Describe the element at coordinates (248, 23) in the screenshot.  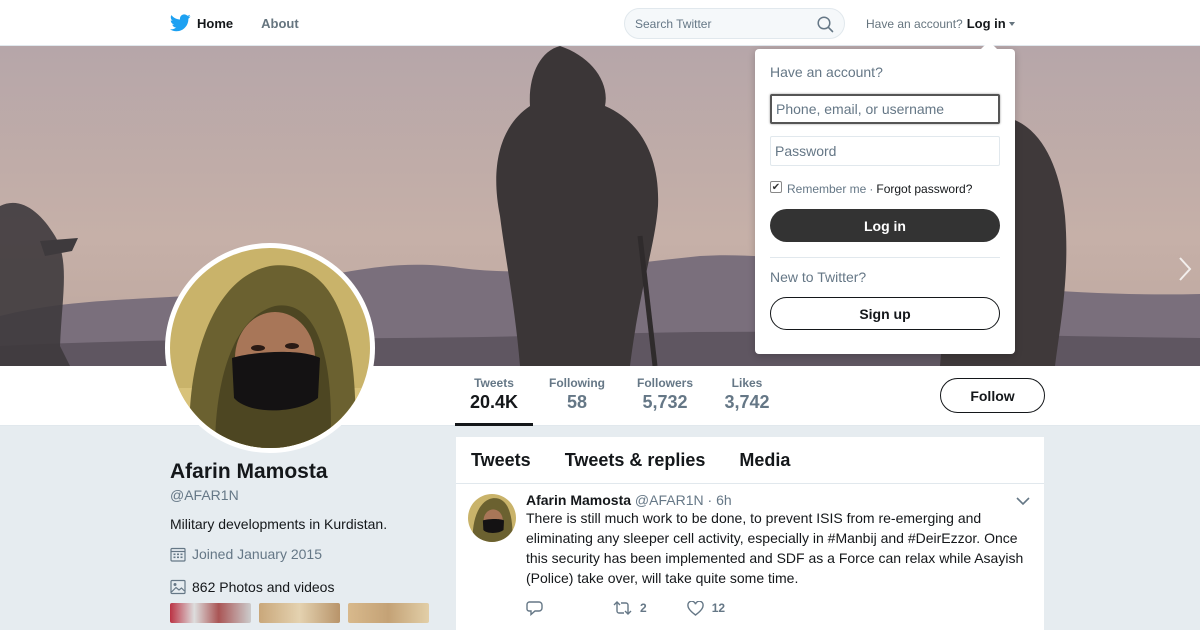
I see `nav-left: Home About` at that location.